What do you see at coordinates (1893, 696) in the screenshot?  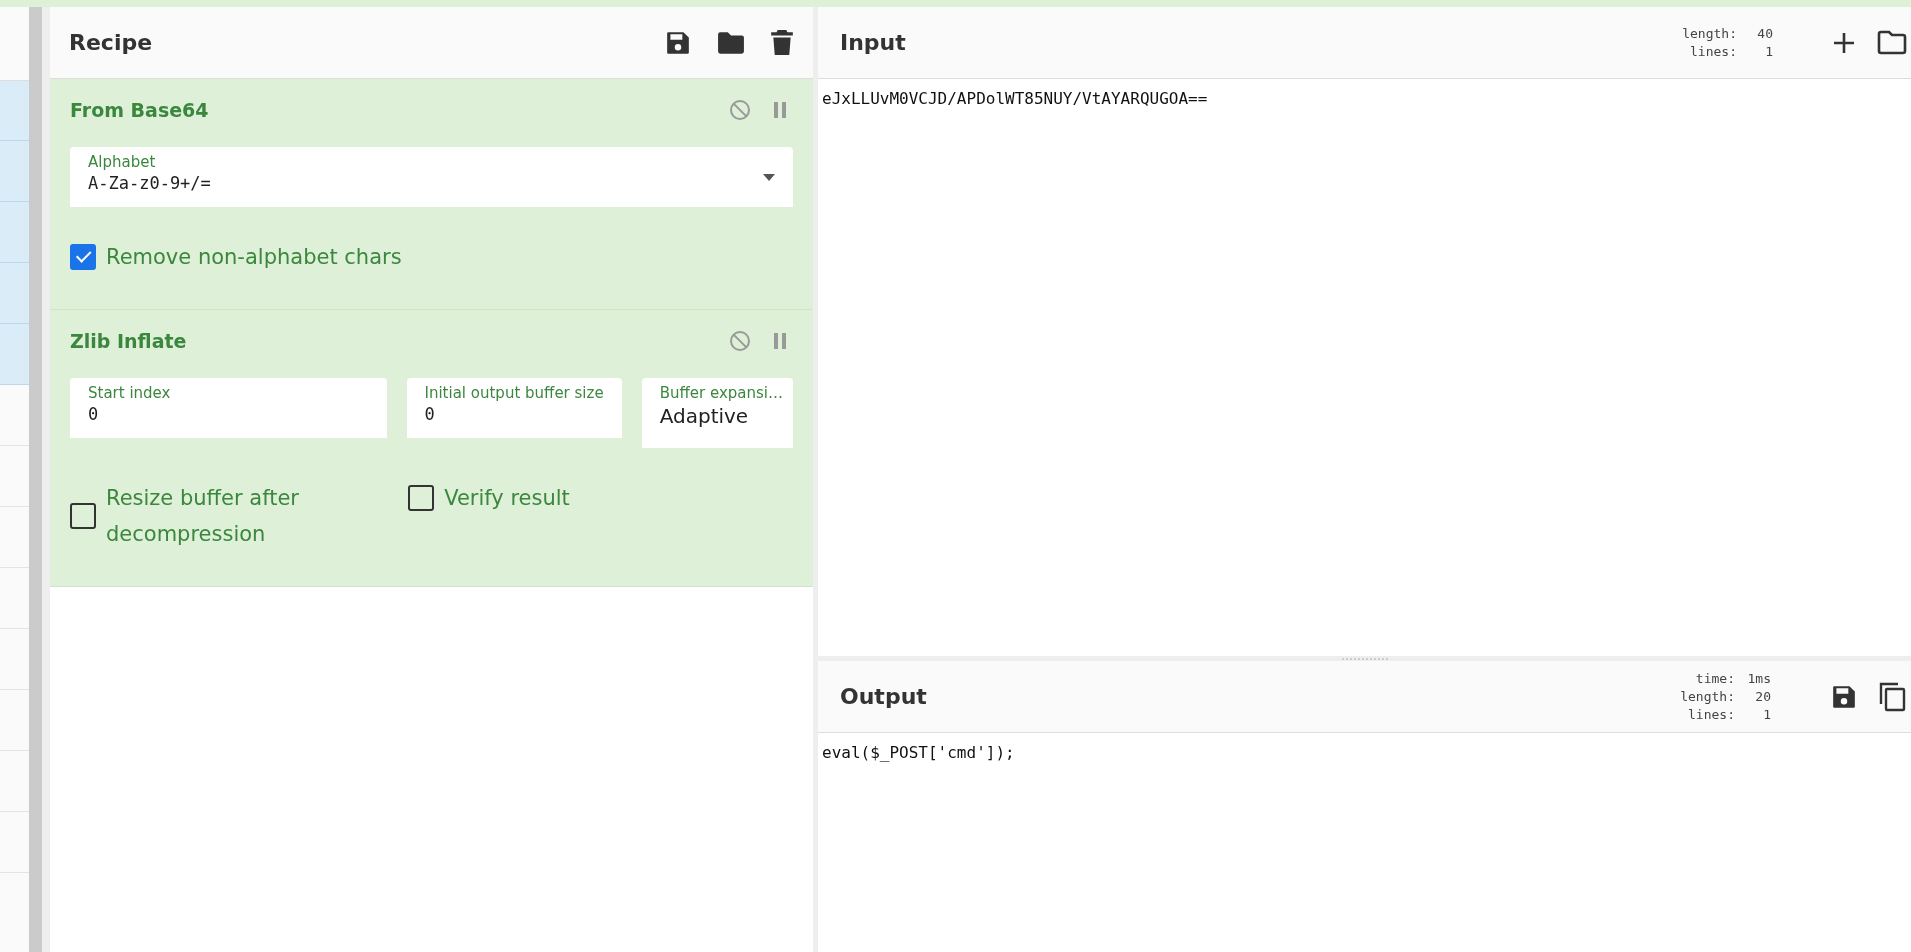 I see `copy-icon` at bounding box center [1893, 696].